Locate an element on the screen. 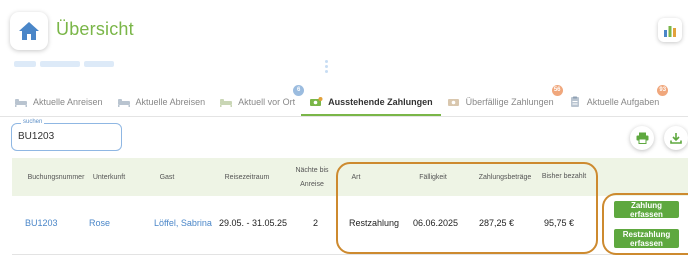 The image size is (688, 257). search-label: suchen is located at coordinates (33, 122).